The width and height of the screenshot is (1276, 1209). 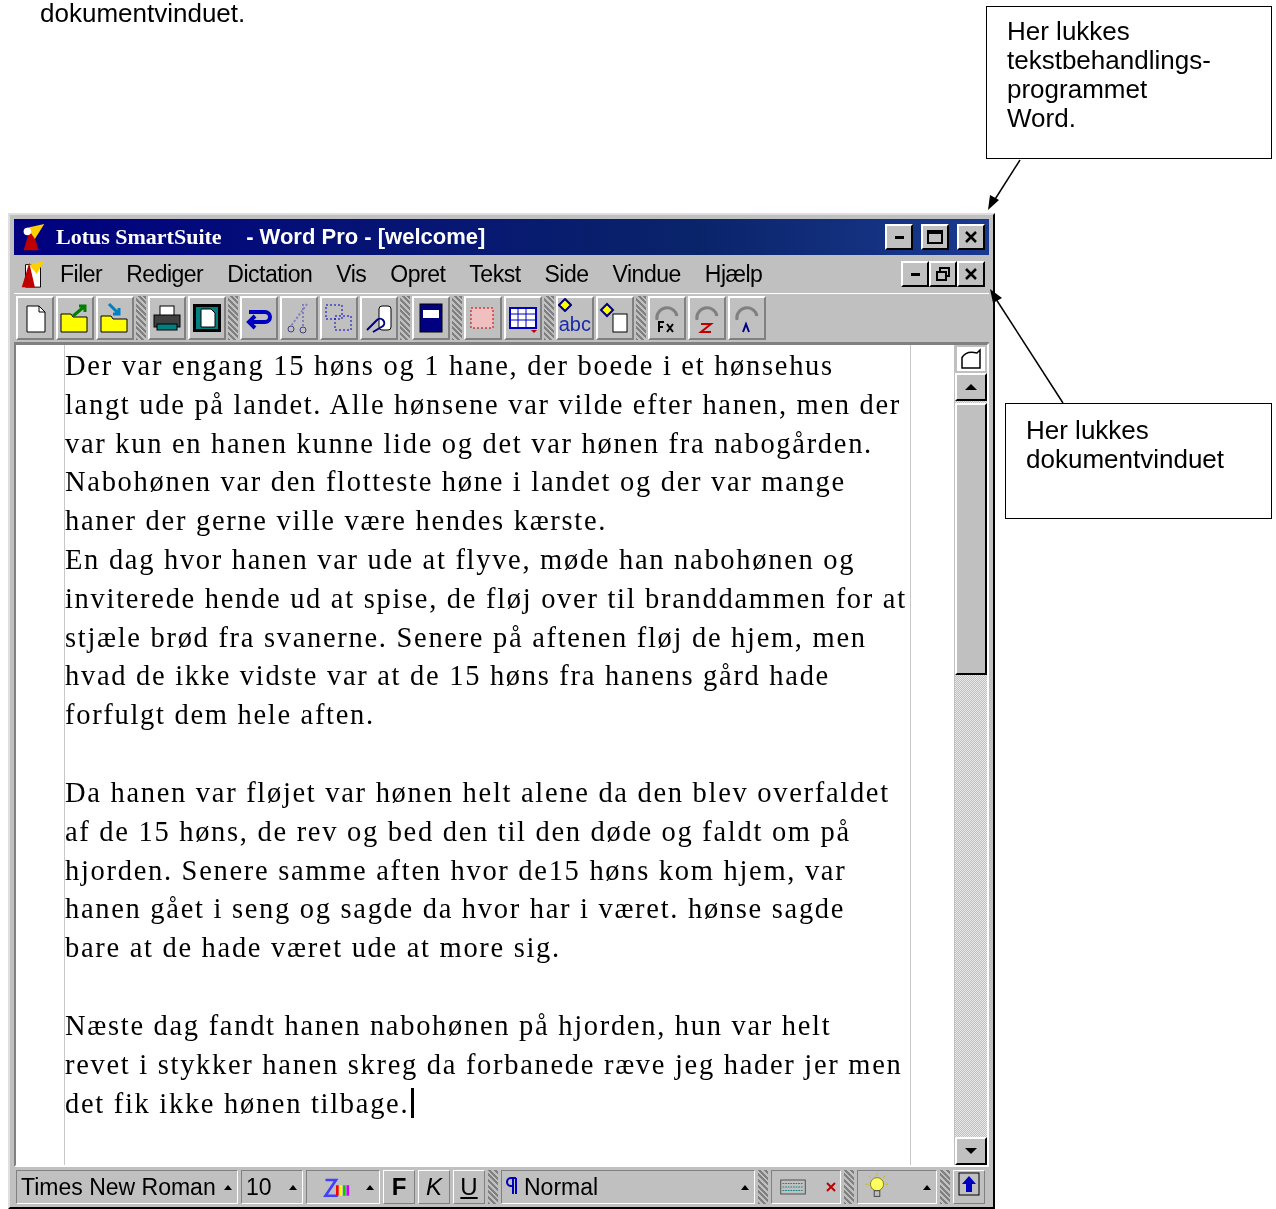 What do you see at coordinates (139, 237) in the screenshot?
I see `window-title: Lotus SmartSuite` at bounding box center [139, 237].